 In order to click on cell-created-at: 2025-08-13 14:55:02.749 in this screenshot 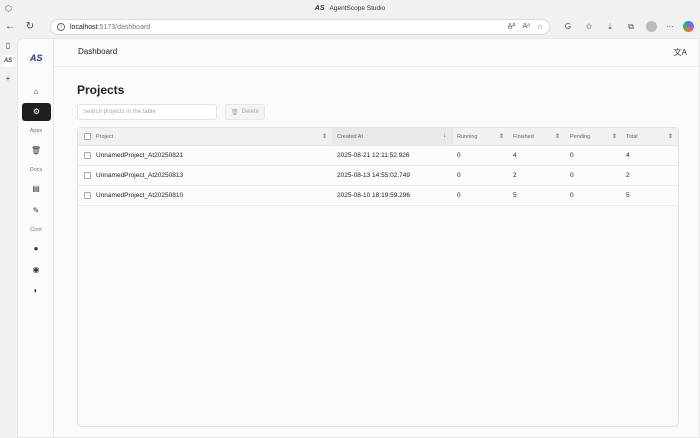, I will do `click(374, 175)`.